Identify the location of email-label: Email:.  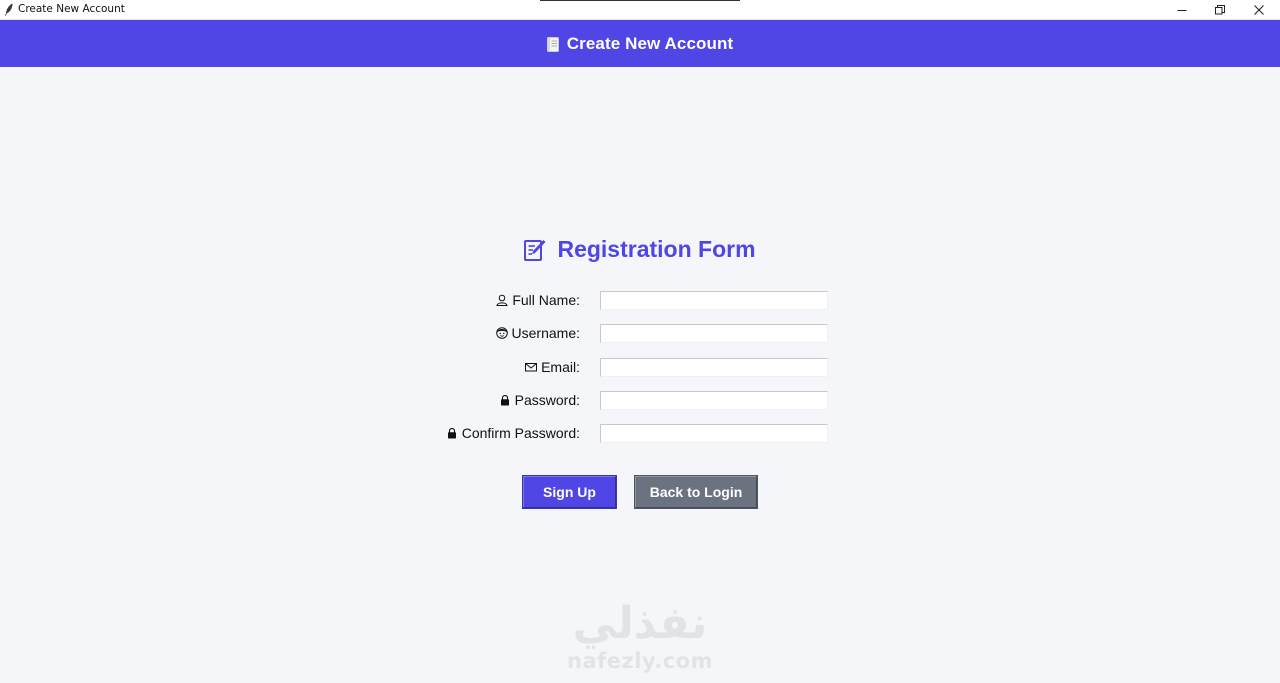
(552, 367).